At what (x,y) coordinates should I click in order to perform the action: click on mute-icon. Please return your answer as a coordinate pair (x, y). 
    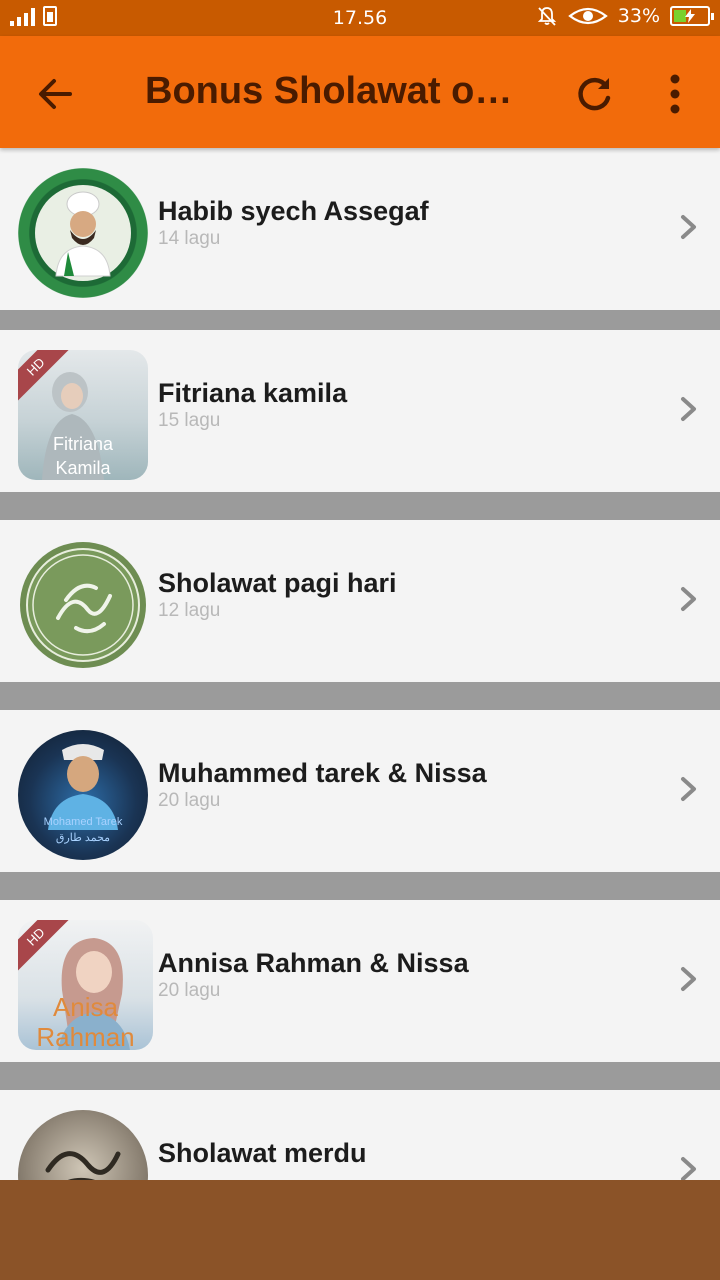
    Looking at the image, I should click on (546, 16).